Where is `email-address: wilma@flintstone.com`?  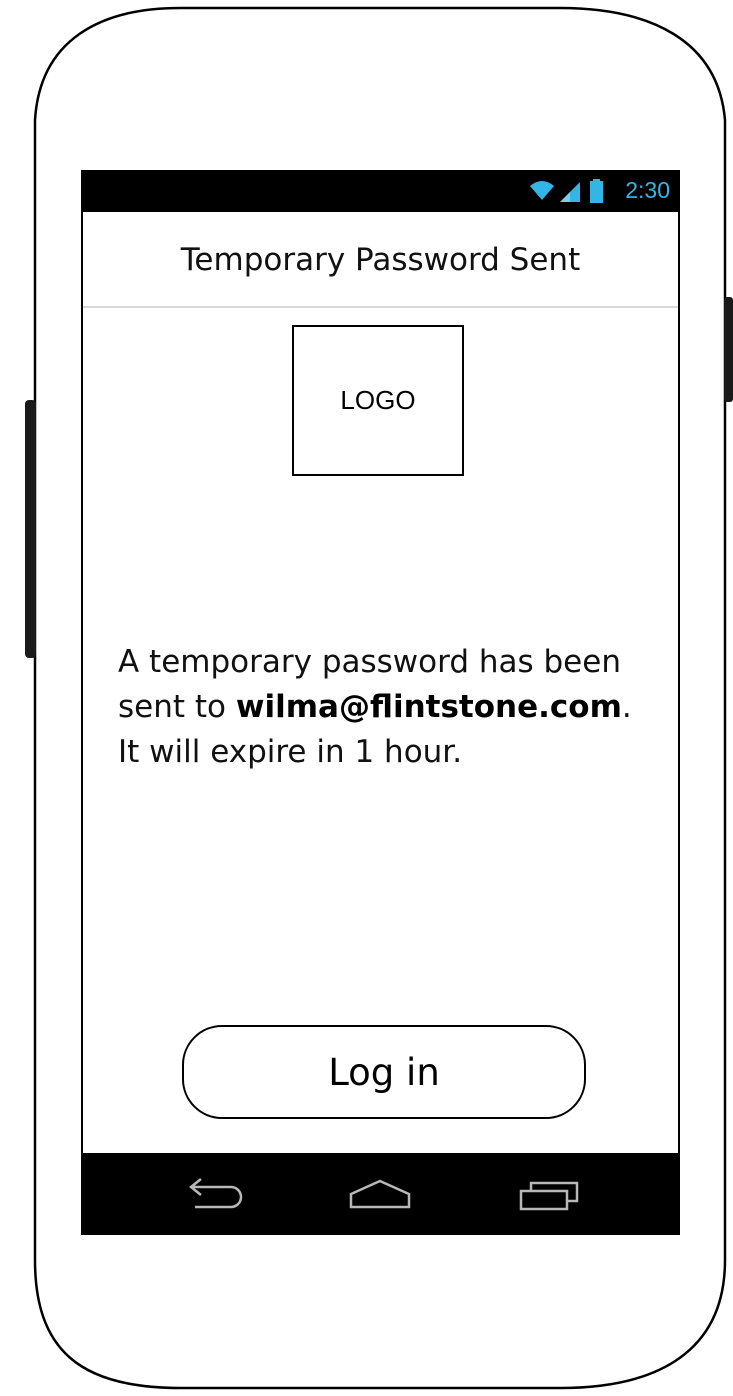 email-address: wilma@flintstone.com is located at coordinates (428, 707).